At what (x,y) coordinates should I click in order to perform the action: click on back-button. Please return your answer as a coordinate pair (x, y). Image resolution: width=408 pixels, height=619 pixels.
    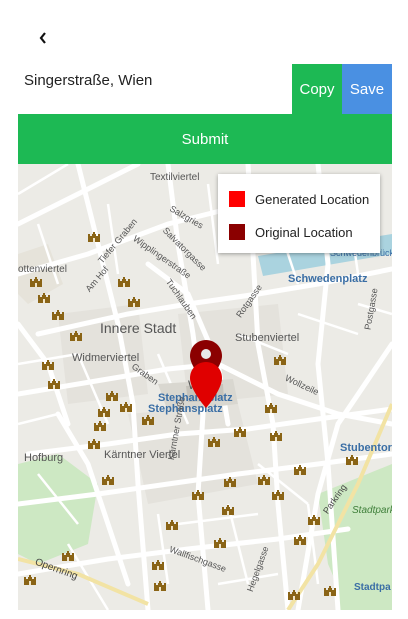
    Looking at the image, I should click on (43, 38).